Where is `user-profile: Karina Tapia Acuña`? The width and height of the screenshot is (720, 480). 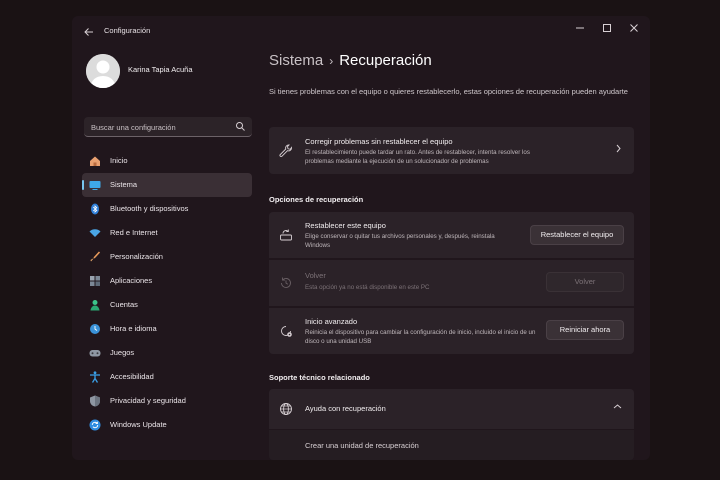
user-profile: Karina Tapia Acuña is located at coordinates (171, 74).